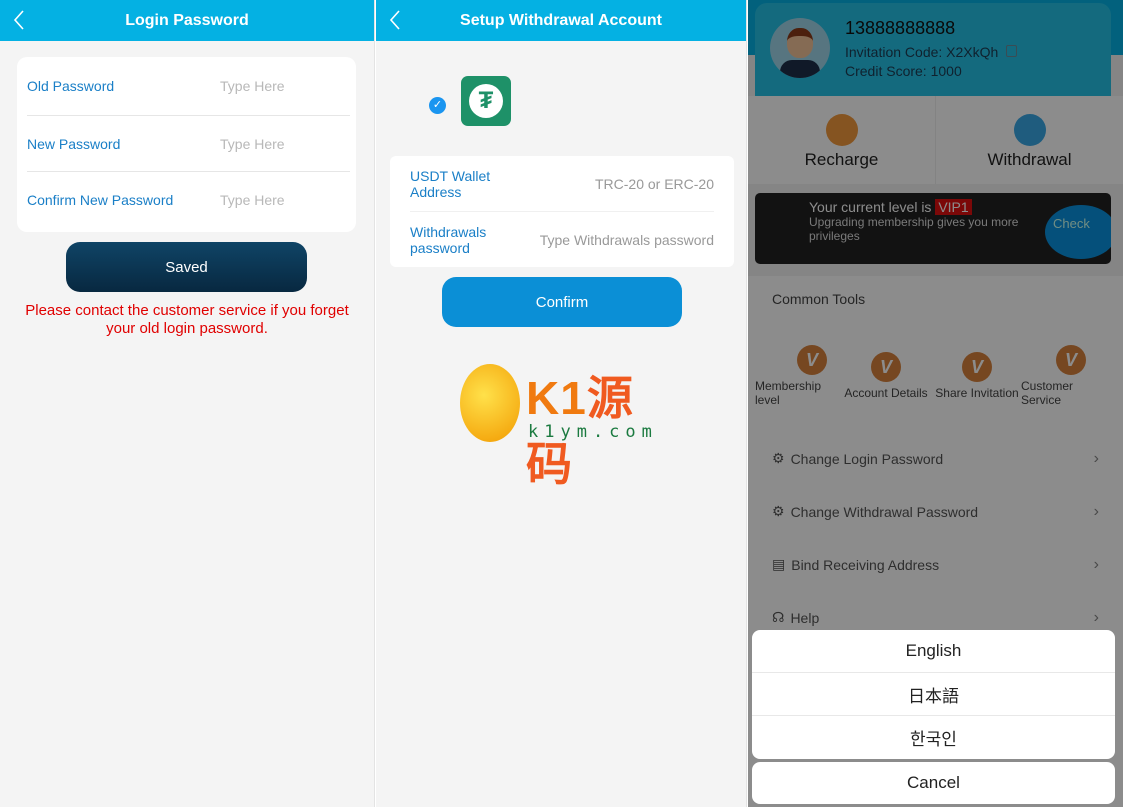 This screenshot has width=1123, height=807. I want to click on watermark-logo: K1源码 k1ym.com, so click(565, 426).